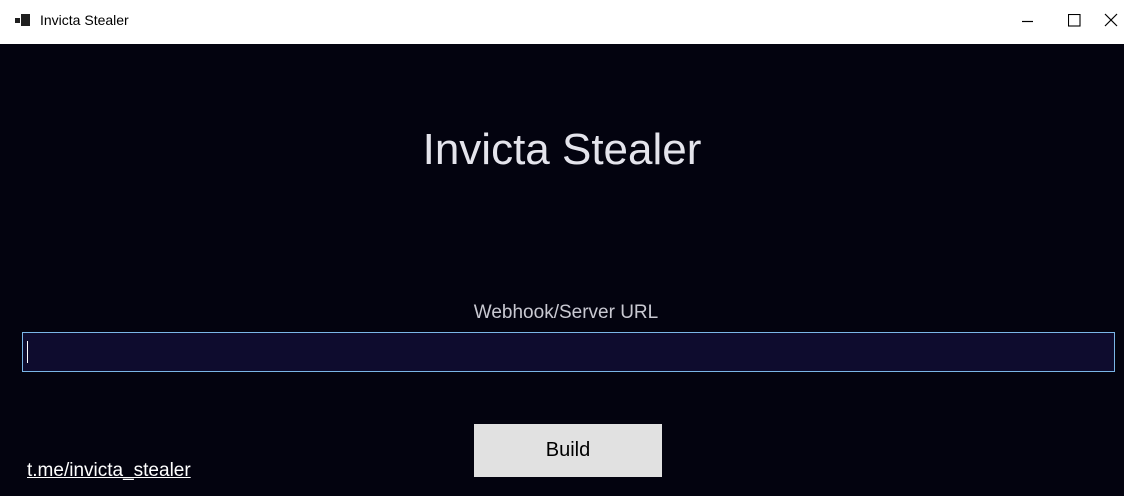  What do you see at coordinates (568, 450) in the screenshot?
I see `build-button: Build` at bounding box center [568, 450].